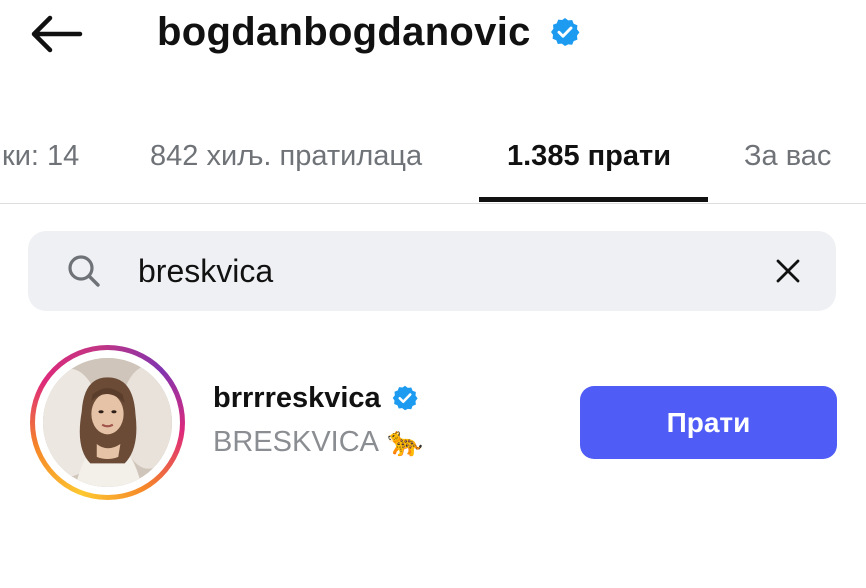  I want to click on profile-title: bogdanbogdanovic, so click(369, 32).